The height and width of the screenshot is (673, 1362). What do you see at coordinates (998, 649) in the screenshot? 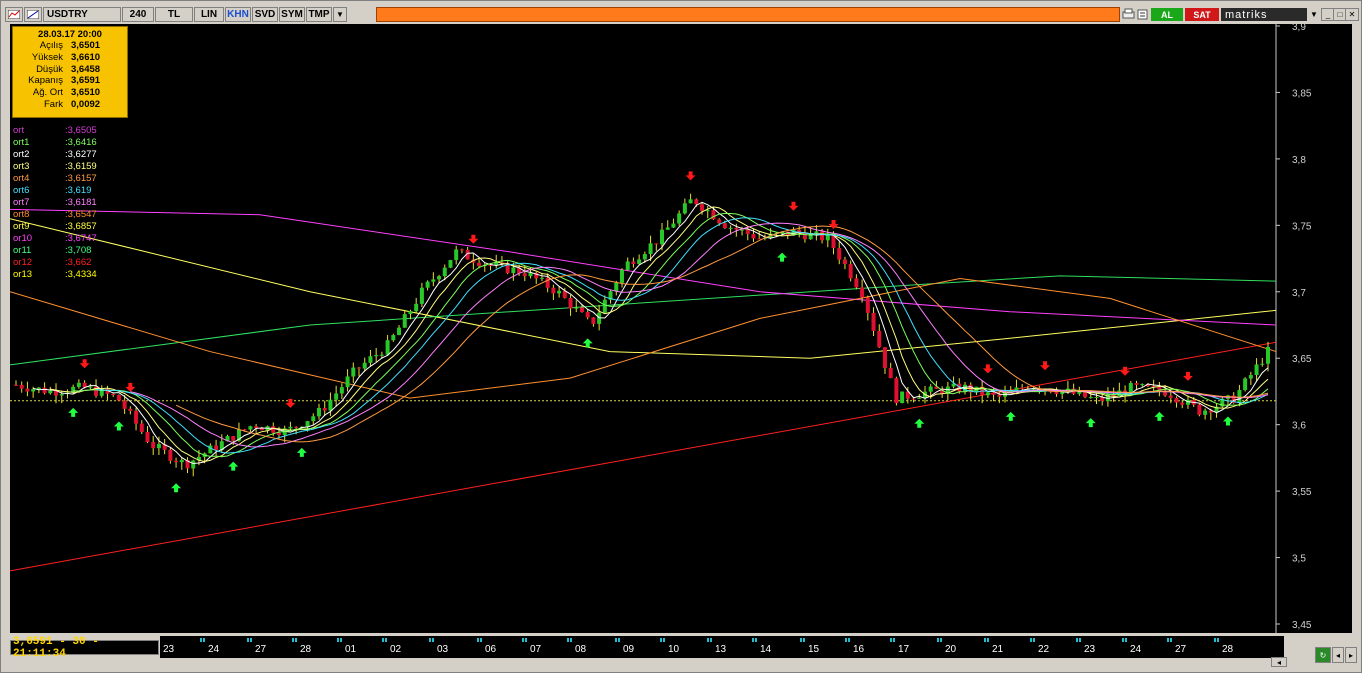
I see `x-tick-label: 21` at bounding box center [998, 649].